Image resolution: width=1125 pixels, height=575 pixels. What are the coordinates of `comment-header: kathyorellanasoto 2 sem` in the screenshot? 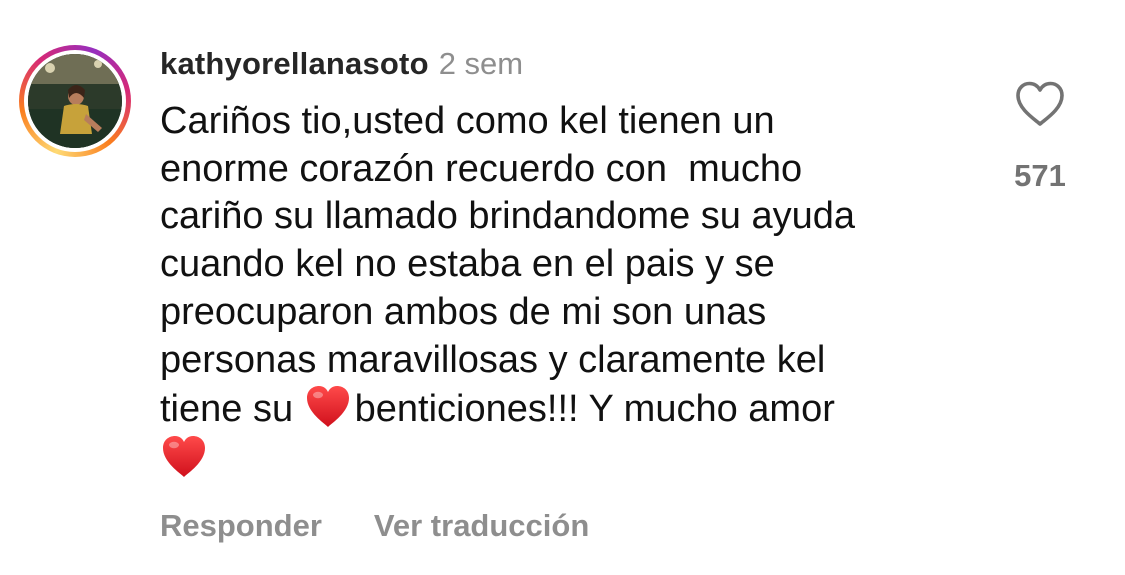 It's located at (341, 64).